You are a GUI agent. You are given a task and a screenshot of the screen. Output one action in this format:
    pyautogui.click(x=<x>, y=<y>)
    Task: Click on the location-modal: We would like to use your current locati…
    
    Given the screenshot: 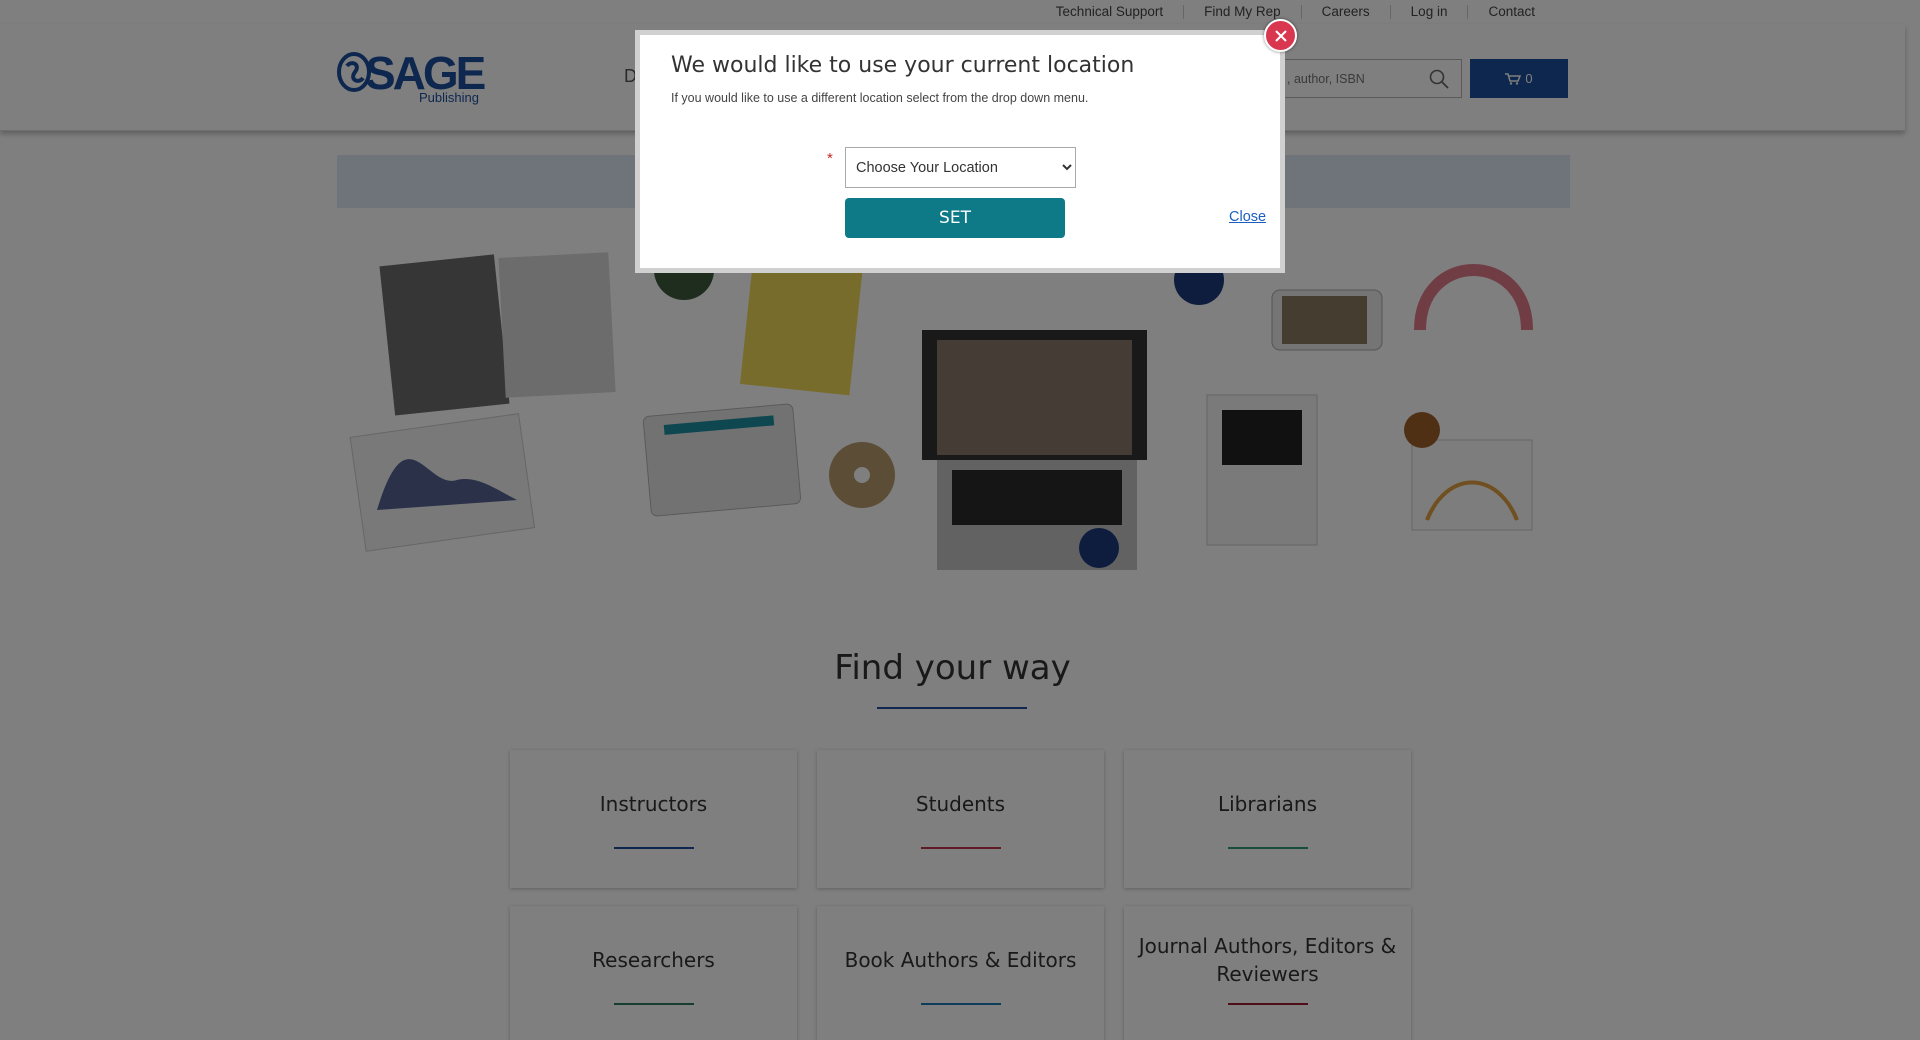 What is the action you would take?
    pyautogui.click(x=960, y=151)
    